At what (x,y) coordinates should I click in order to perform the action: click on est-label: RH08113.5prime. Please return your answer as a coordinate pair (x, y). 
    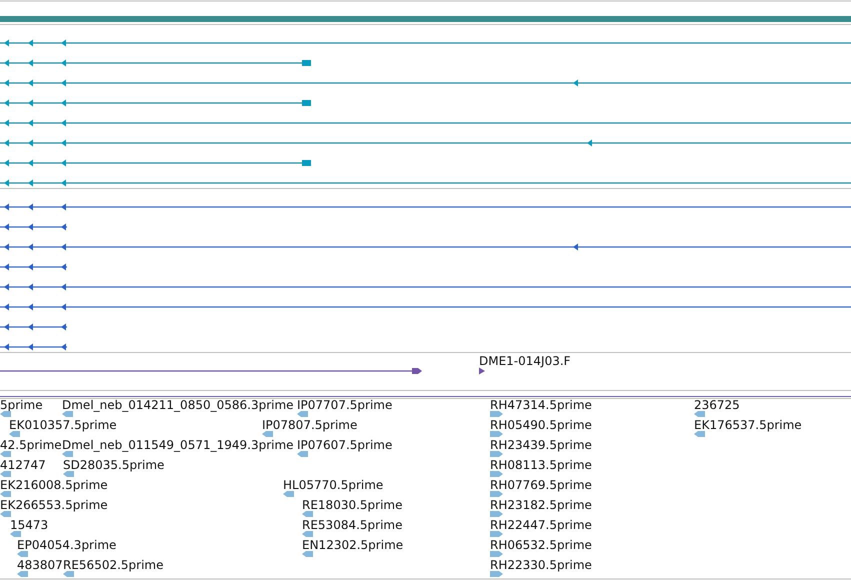
    Looking at the image, I should click on (541, 465).